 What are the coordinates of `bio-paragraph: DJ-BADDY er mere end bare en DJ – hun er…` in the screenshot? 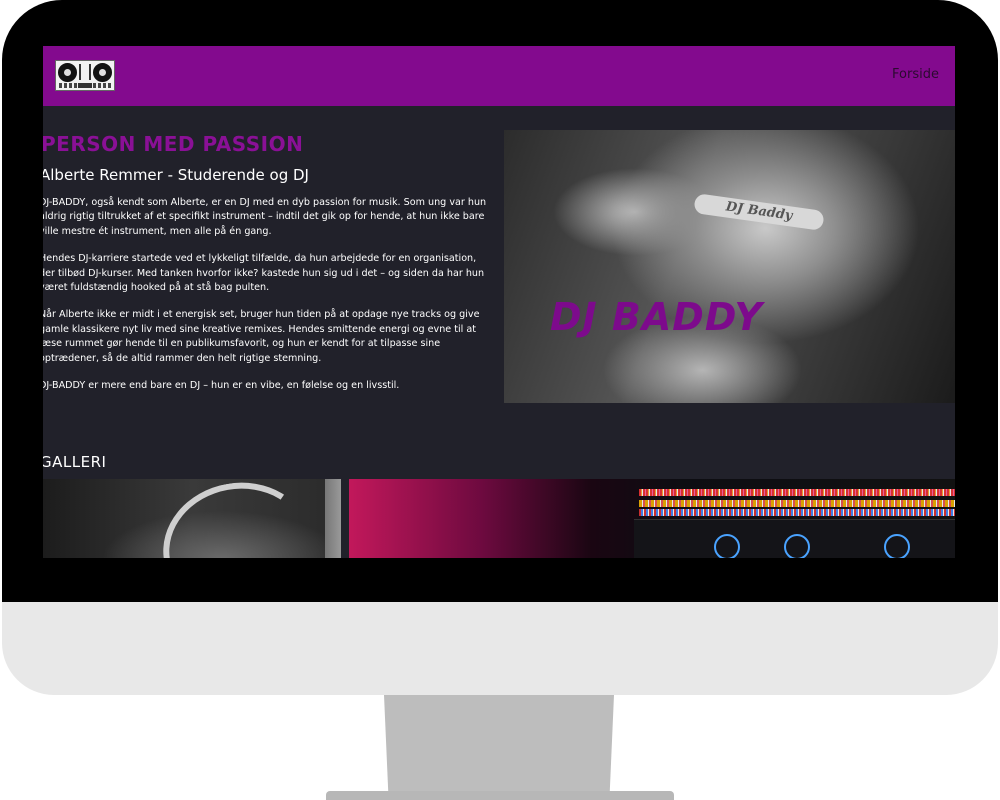 It's located at (221, 386).